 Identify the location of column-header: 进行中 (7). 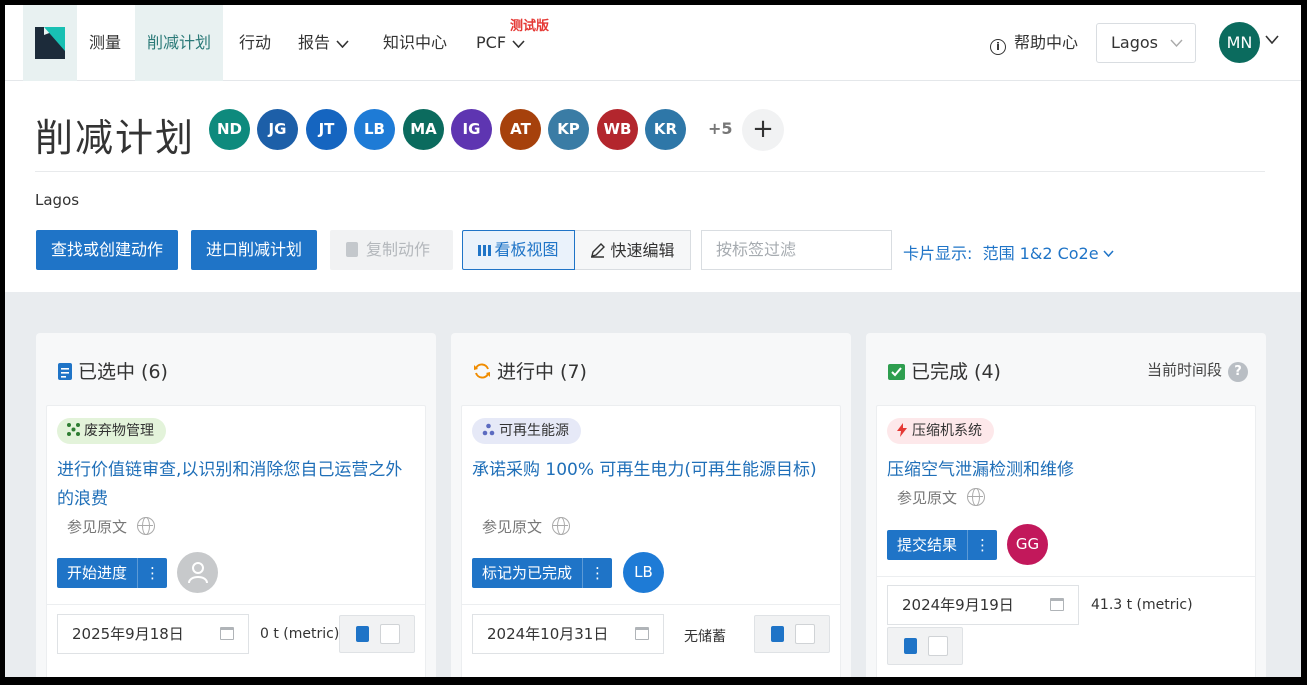
(530, 370).